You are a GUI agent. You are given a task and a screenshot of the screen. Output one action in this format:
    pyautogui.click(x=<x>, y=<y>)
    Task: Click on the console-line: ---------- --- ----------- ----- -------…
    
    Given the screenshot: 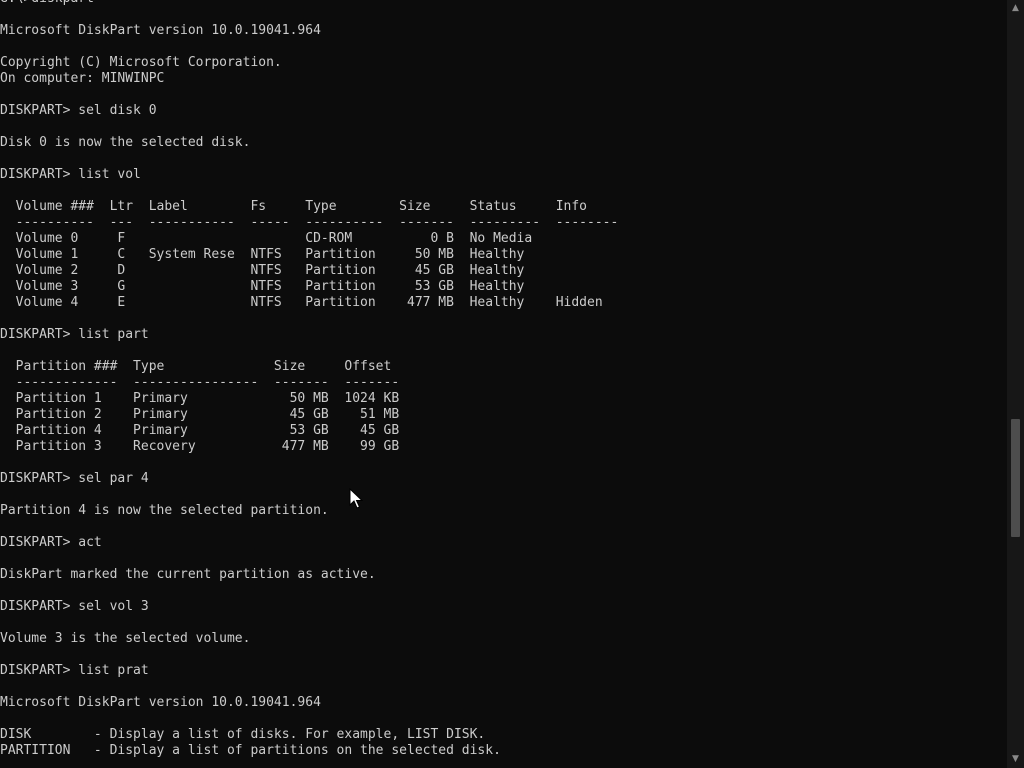 What is the action you would take?
    pyautogui.click(x=309, y=222)
    